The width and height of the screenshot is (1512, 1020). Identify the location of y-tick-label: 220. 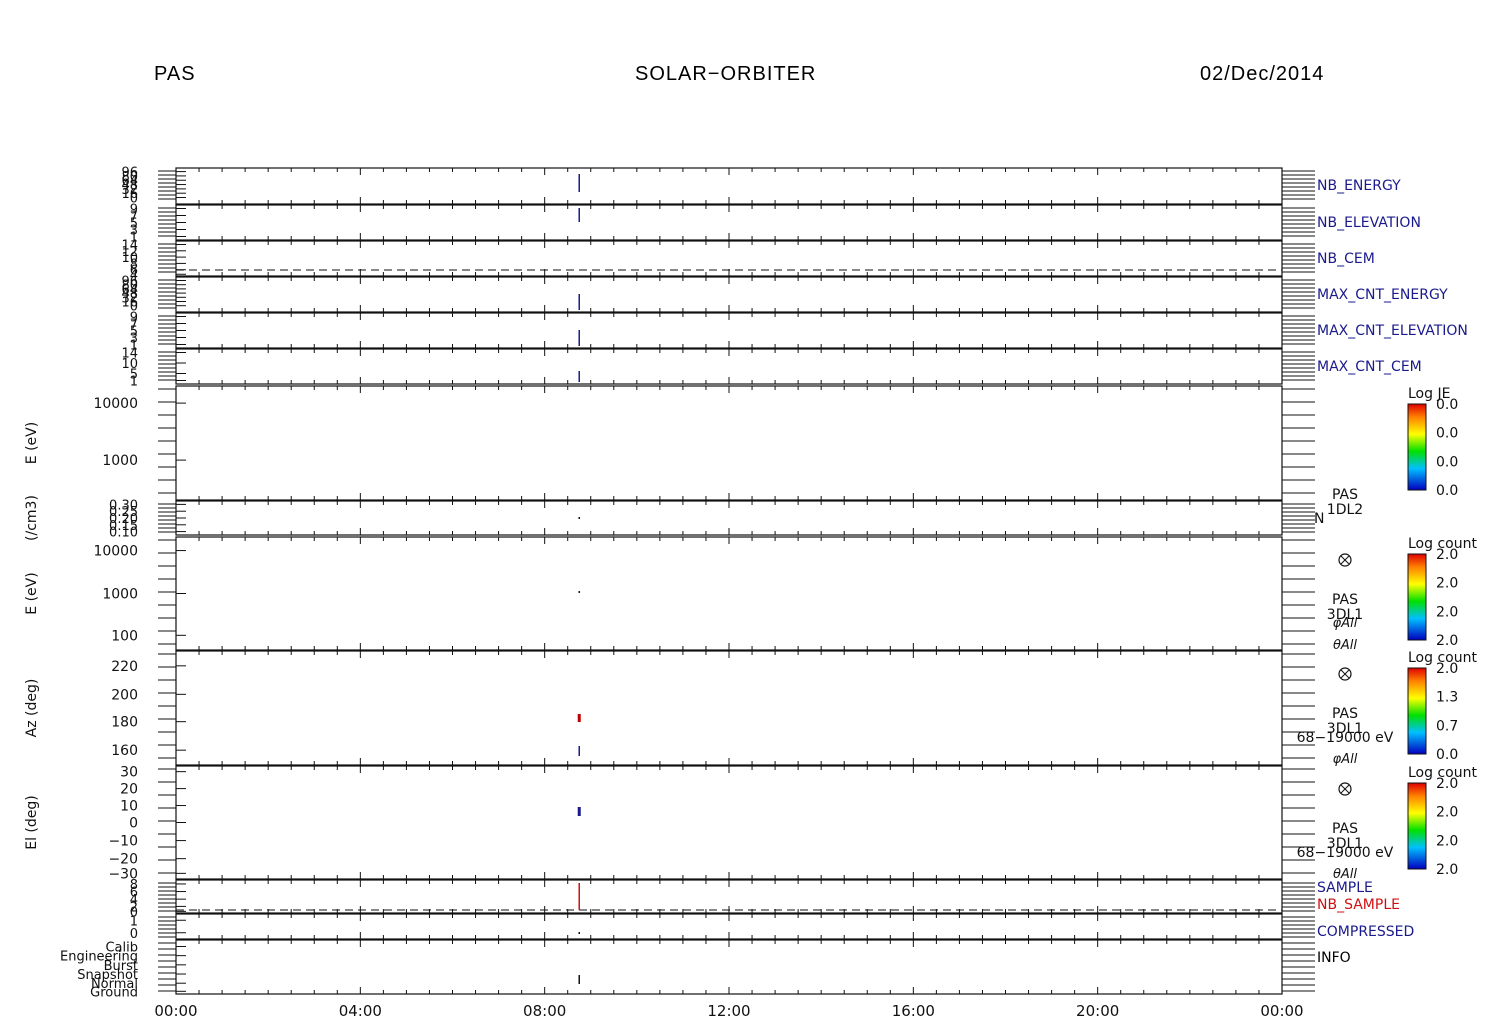
(124, 667).